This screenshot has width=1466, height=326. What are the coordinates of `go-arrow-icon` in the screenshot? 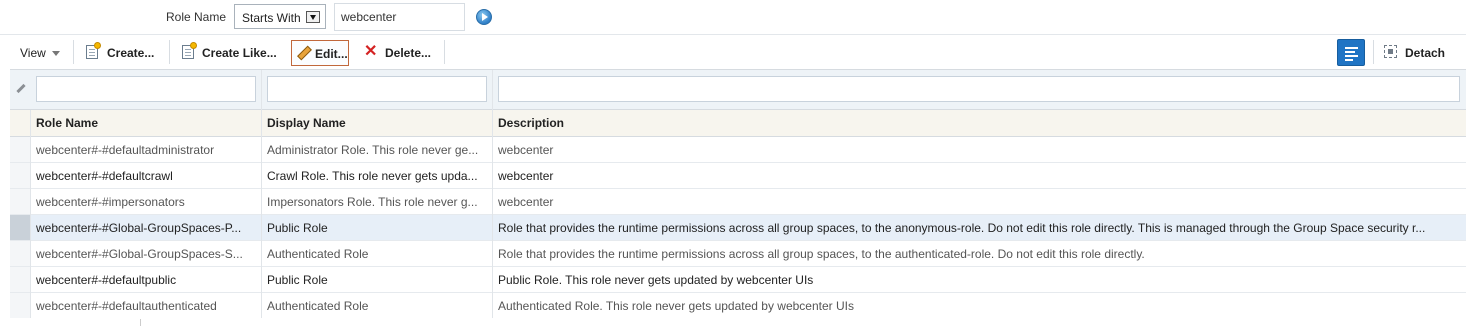 It's located at (484, 17).